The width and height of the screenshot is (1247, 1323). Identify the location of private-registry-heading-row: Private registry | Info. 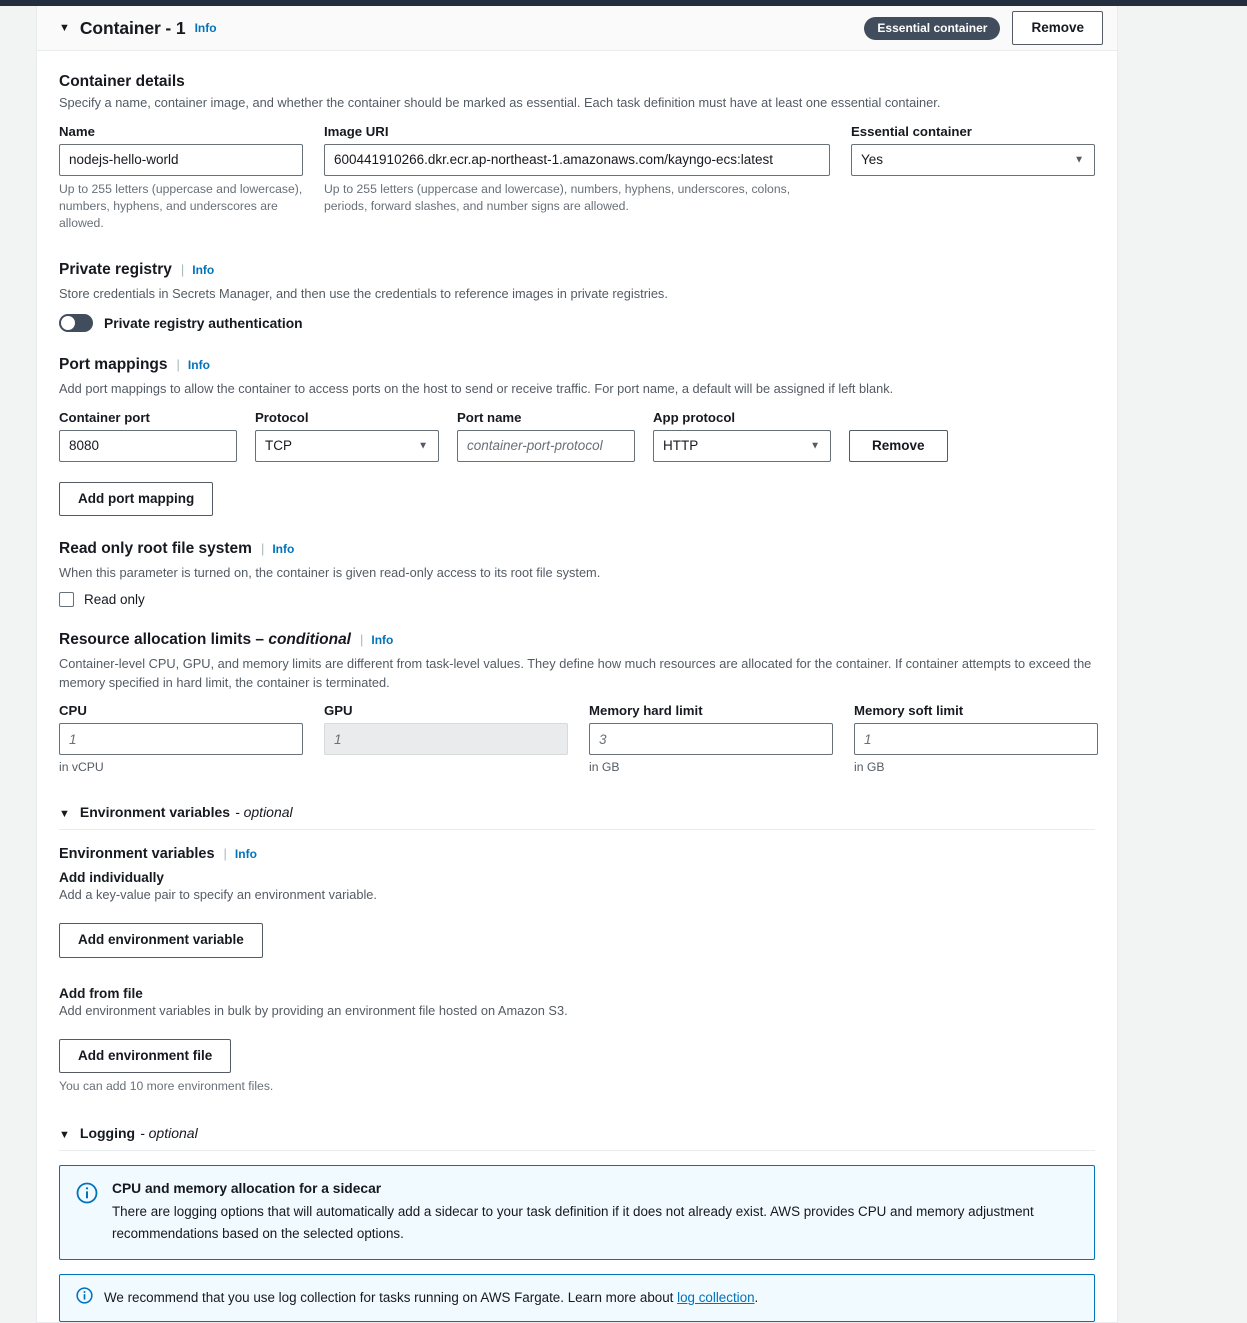
(577, 271).